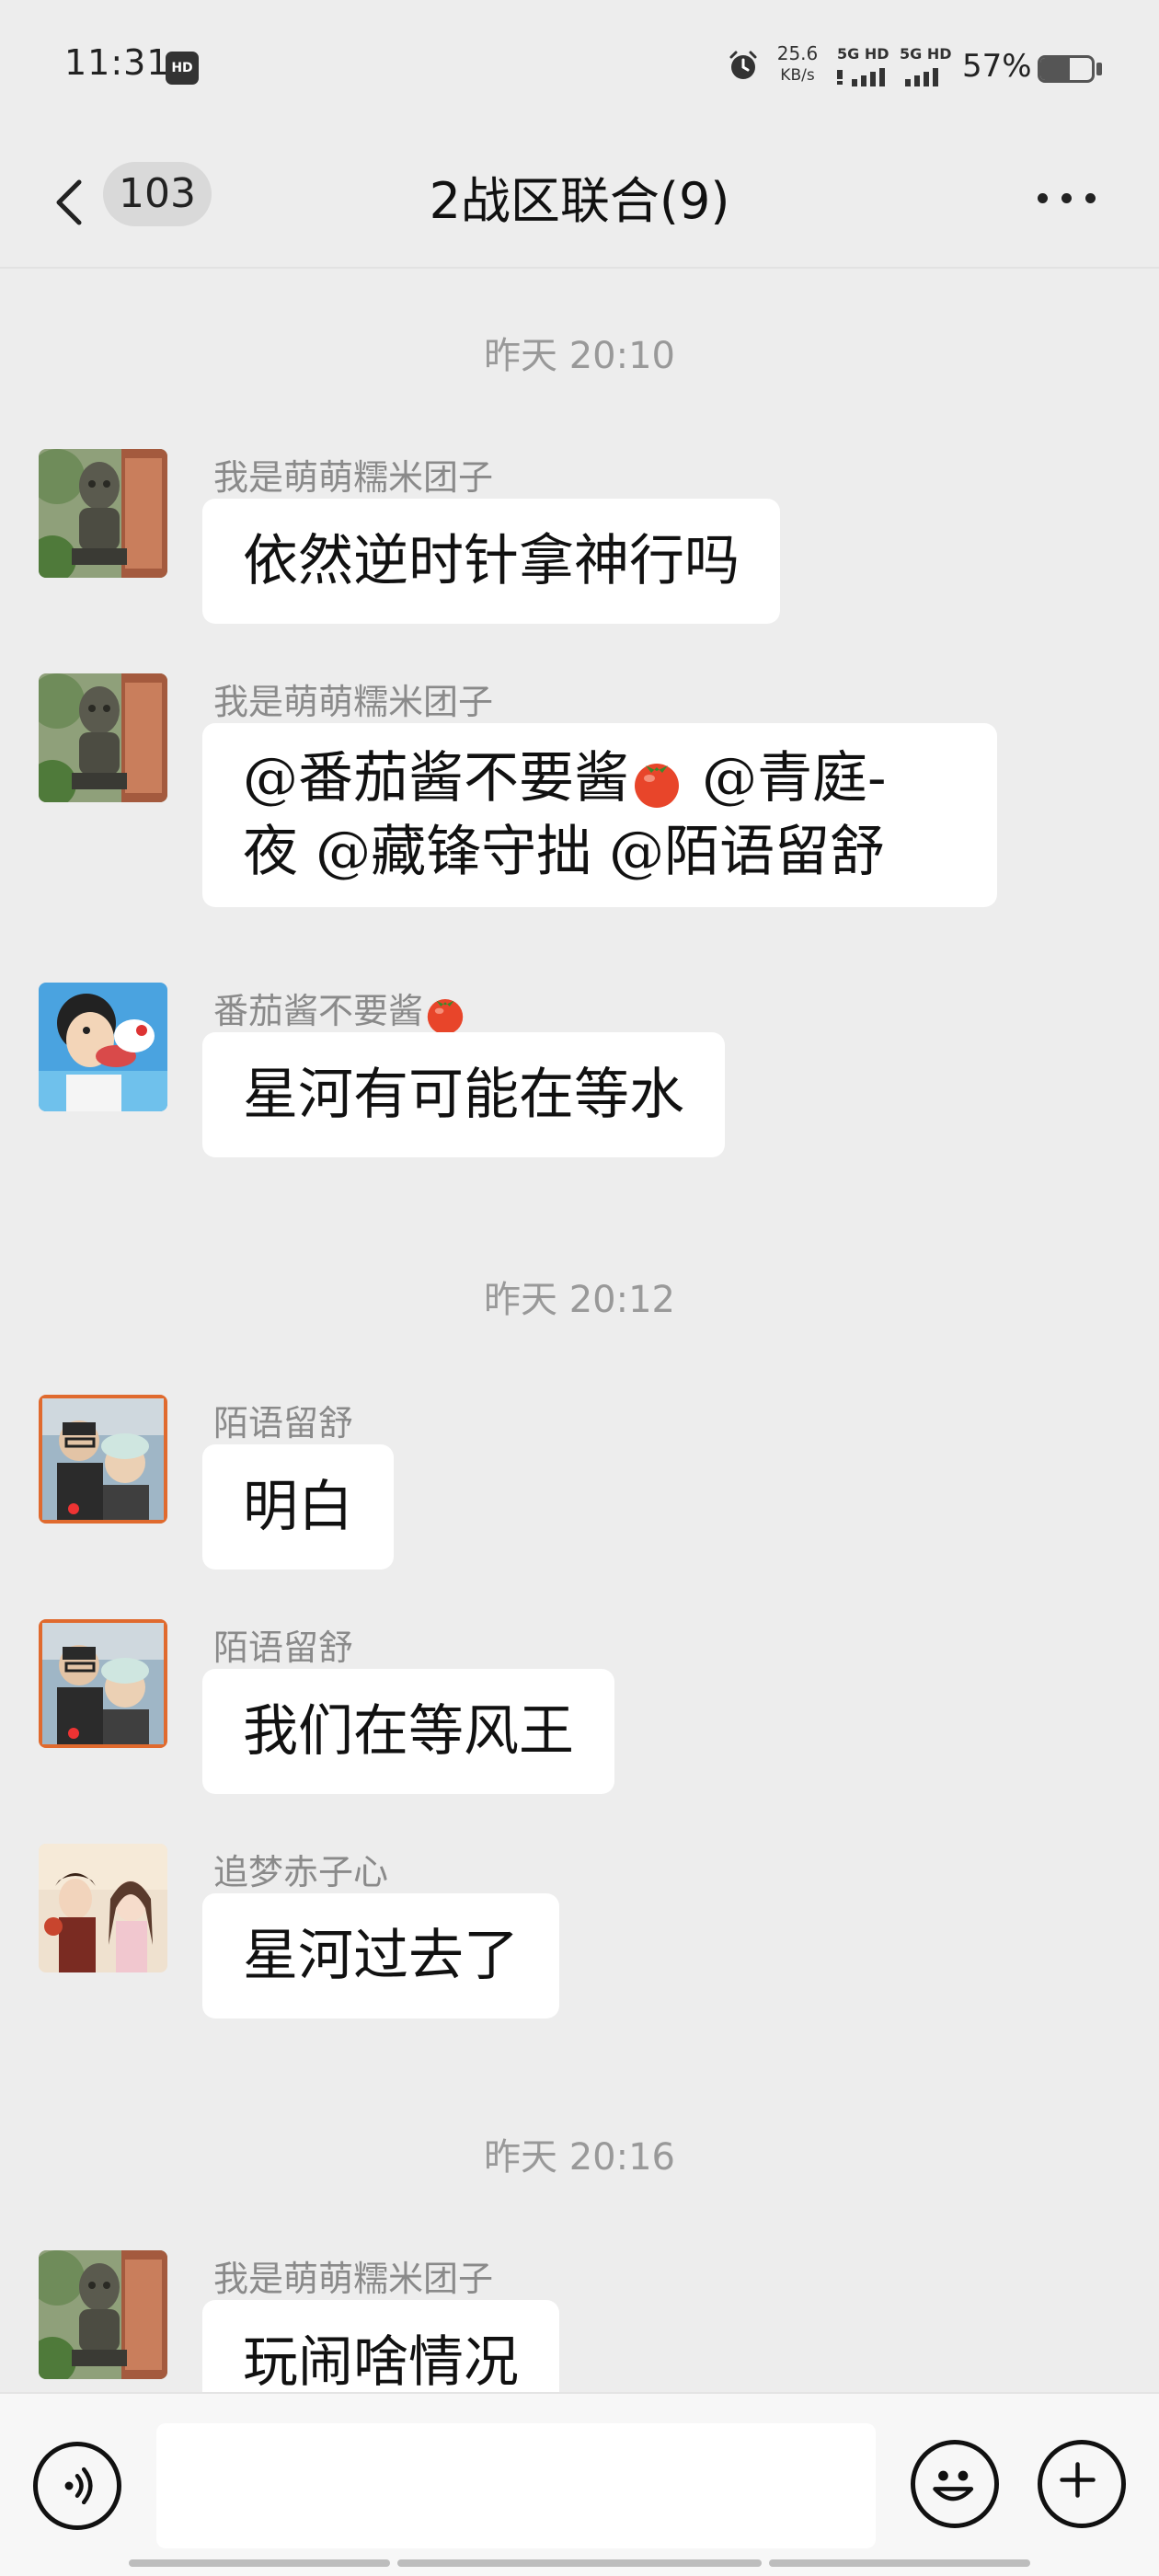 The height and width of the screenshot is (2576, 1159). What do you see at coordinates (1067, 198) in the screenshot?
I see `more-dots-icon` at bounding box center [1067, 198].